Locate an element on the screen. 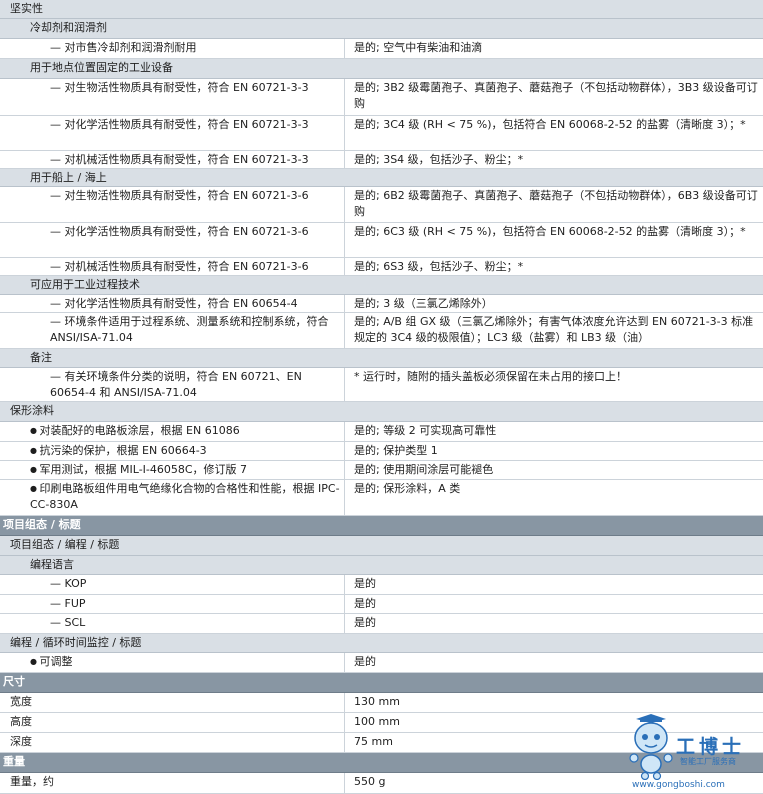 The image size is (763, 794). spec-row-width: 宽度 130 mm is located at coordinates (381, 703).